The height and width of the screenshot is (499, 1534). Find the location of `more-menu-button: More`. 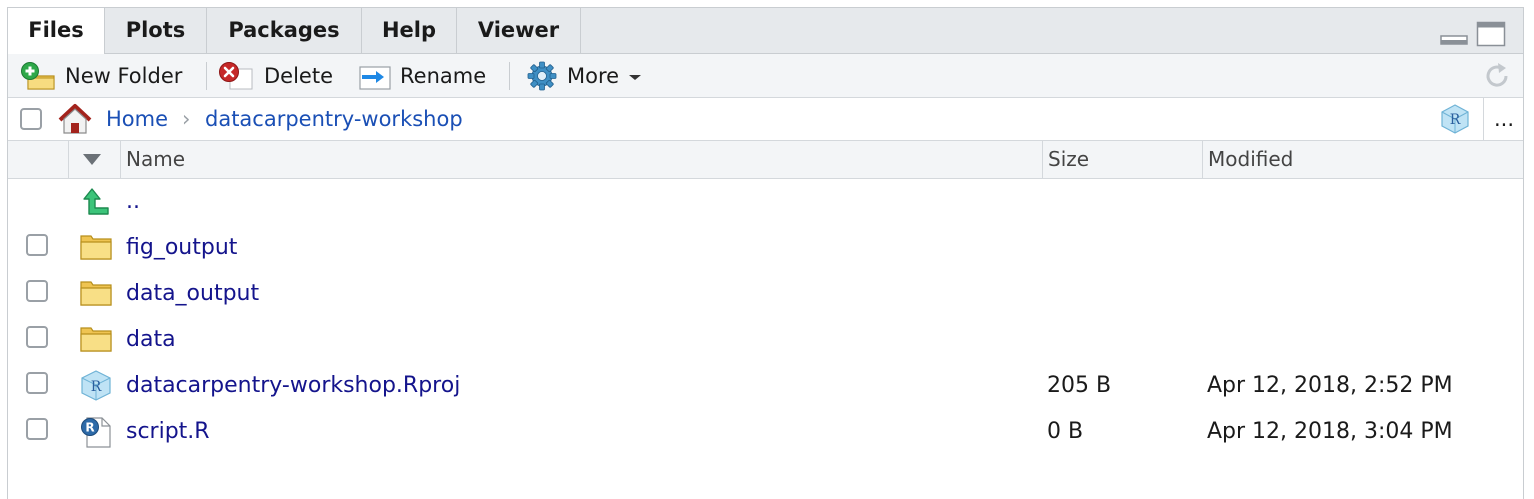

more-menu-button: More is located at coordinates (584, 75).